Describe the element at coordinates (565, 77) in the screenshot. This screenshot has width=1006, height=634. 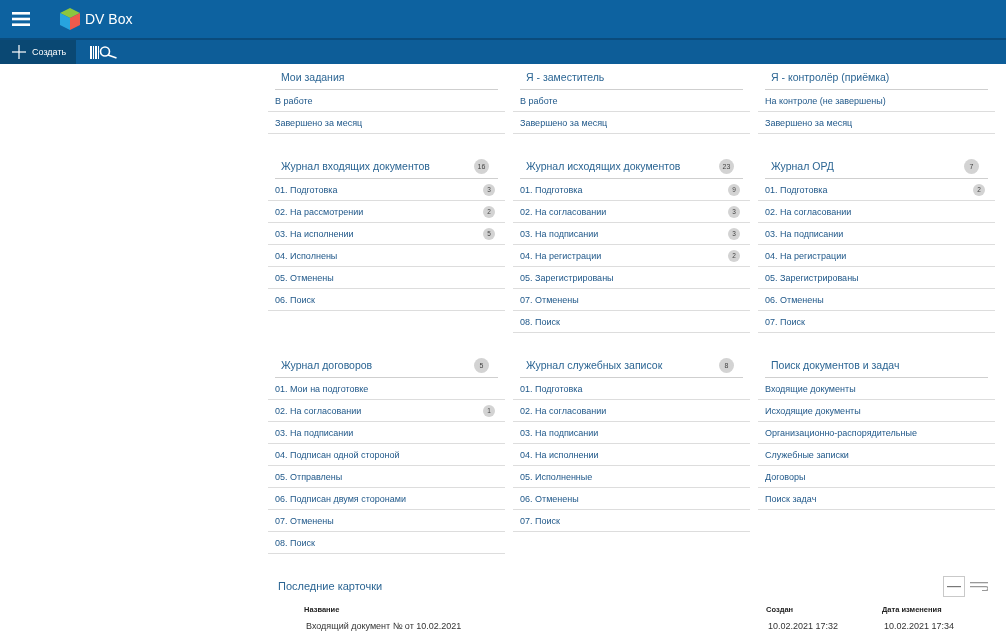
I see `section-title: Я - заместитель` at that location.